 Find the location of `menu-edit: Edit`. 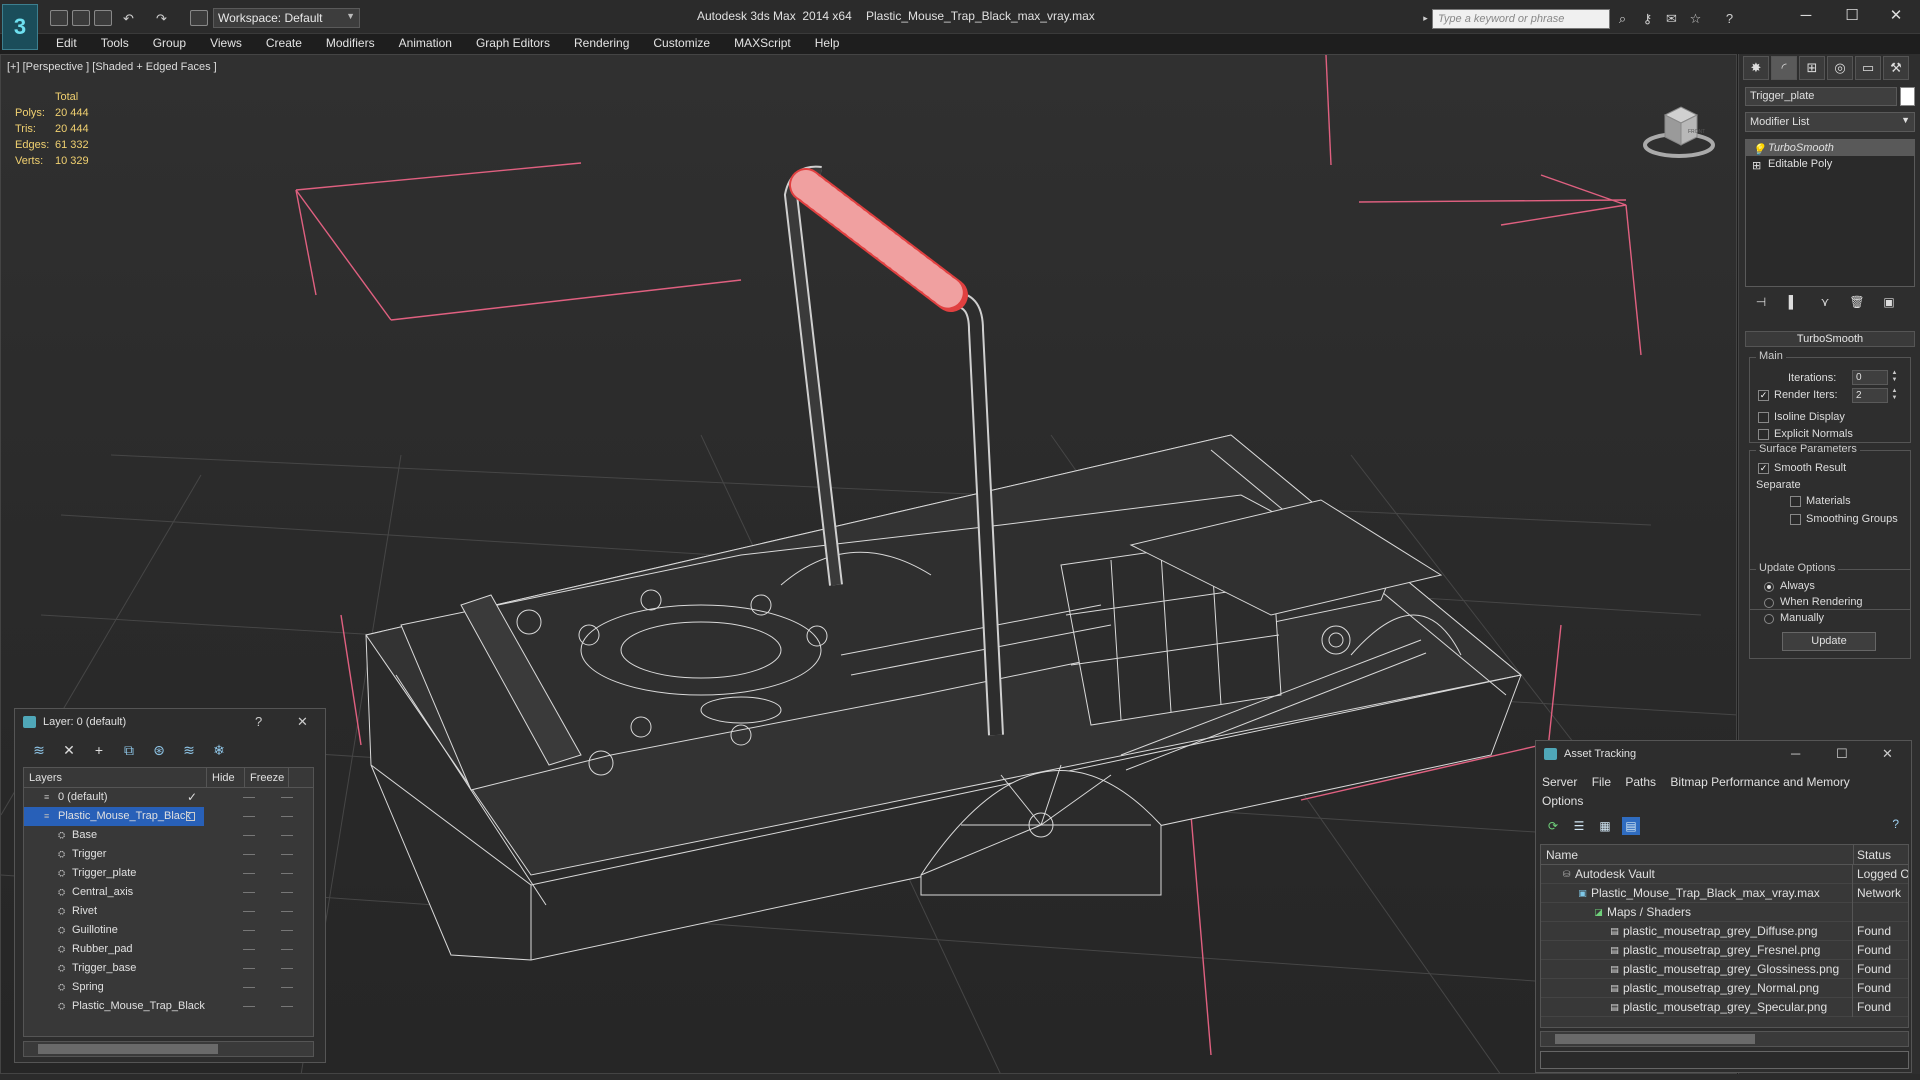

menu-edit: Edit is located at coordinates (66, 44).